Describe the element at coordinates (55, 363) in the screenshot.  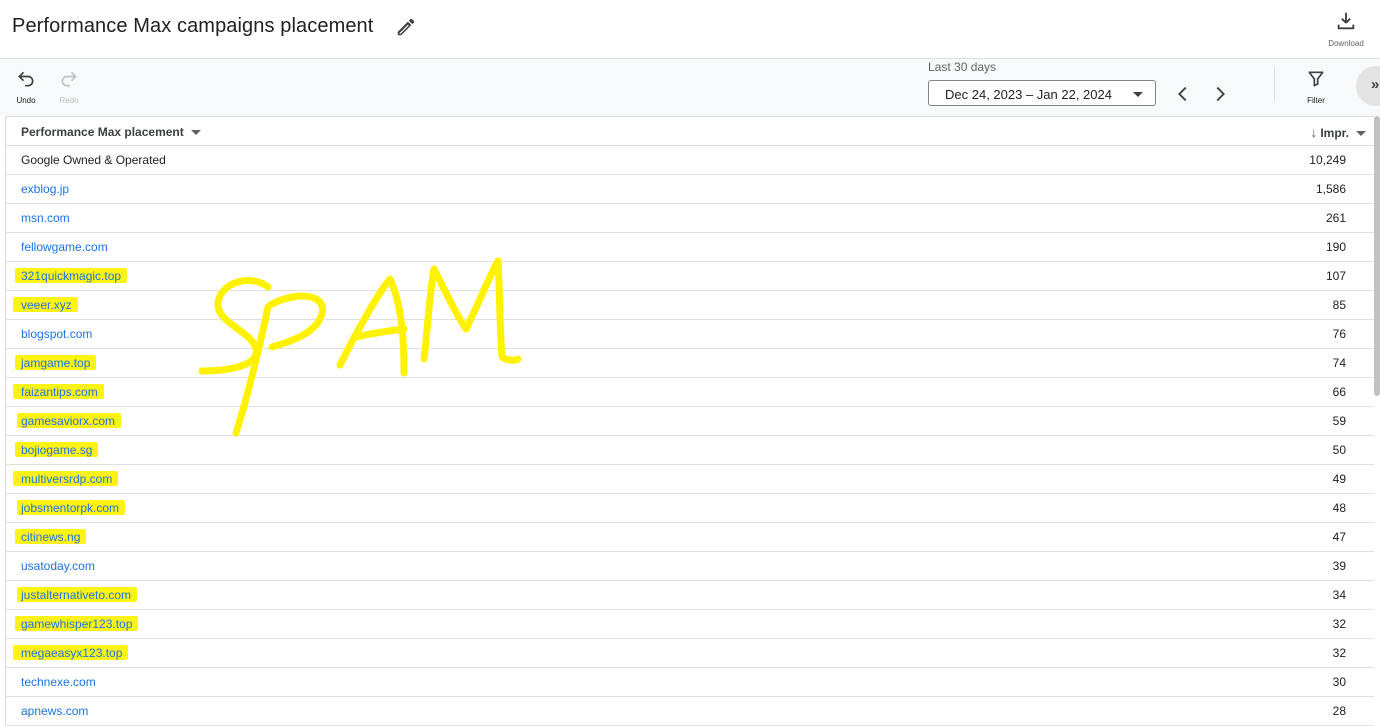
I see `placement-name: jamgame.top` at that location.